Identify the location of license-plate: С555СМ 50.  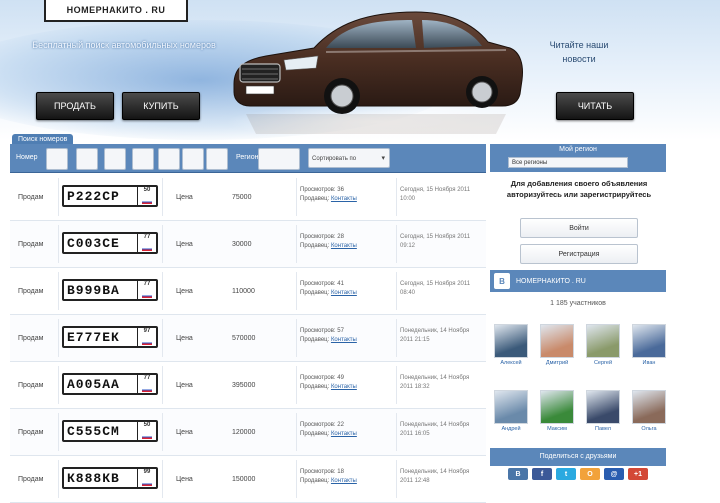
(110, 431).